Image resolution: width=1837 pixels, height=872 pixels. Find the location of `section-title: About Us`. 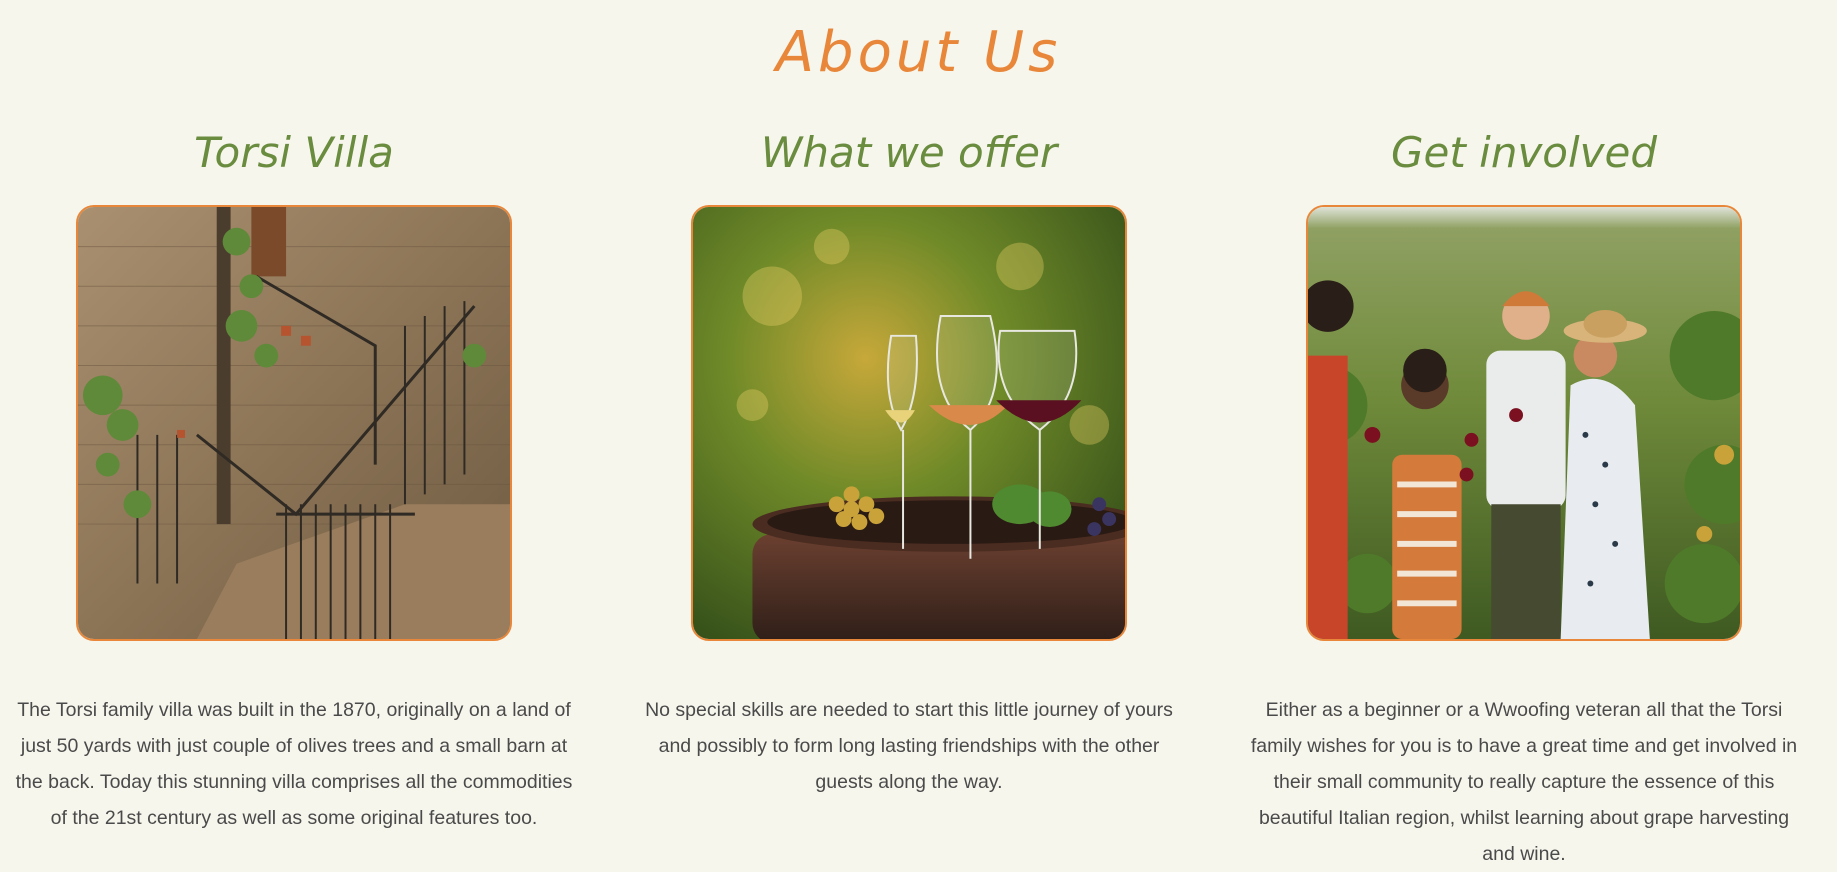

section-title: About Us is located at coordinates (918, 52).